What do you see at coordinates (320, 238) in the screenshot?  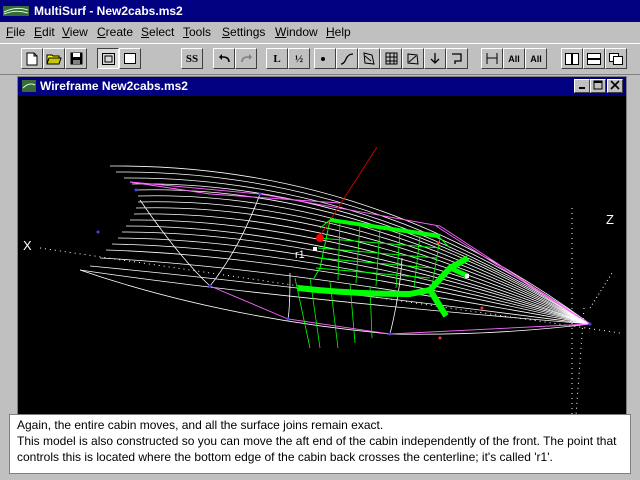 I see `r1-control-point` at bounding box center [320, 238].